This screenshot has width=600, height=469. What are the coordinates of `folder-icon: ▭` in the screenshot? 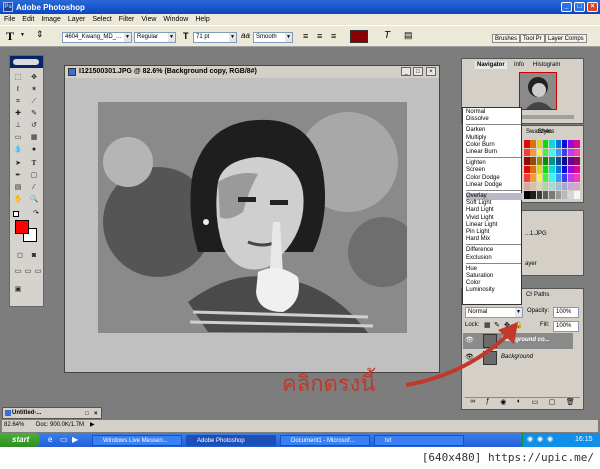 It's located at (535, 402).